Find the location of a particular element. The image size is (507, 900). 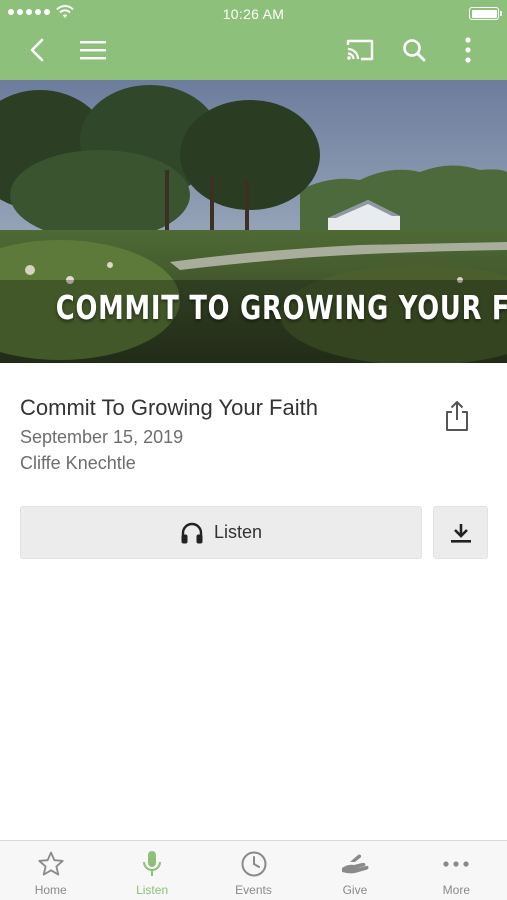

listen-label: Listen is located at coordinates (238, 532).